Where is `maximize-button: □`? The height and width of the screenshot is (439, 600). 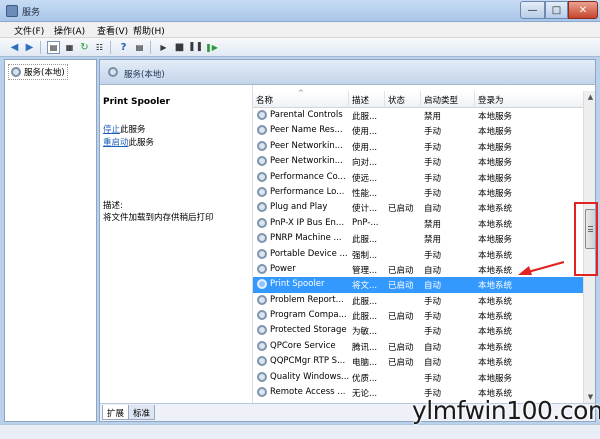 maximize-button: □ is located at coordinates (556, 10).